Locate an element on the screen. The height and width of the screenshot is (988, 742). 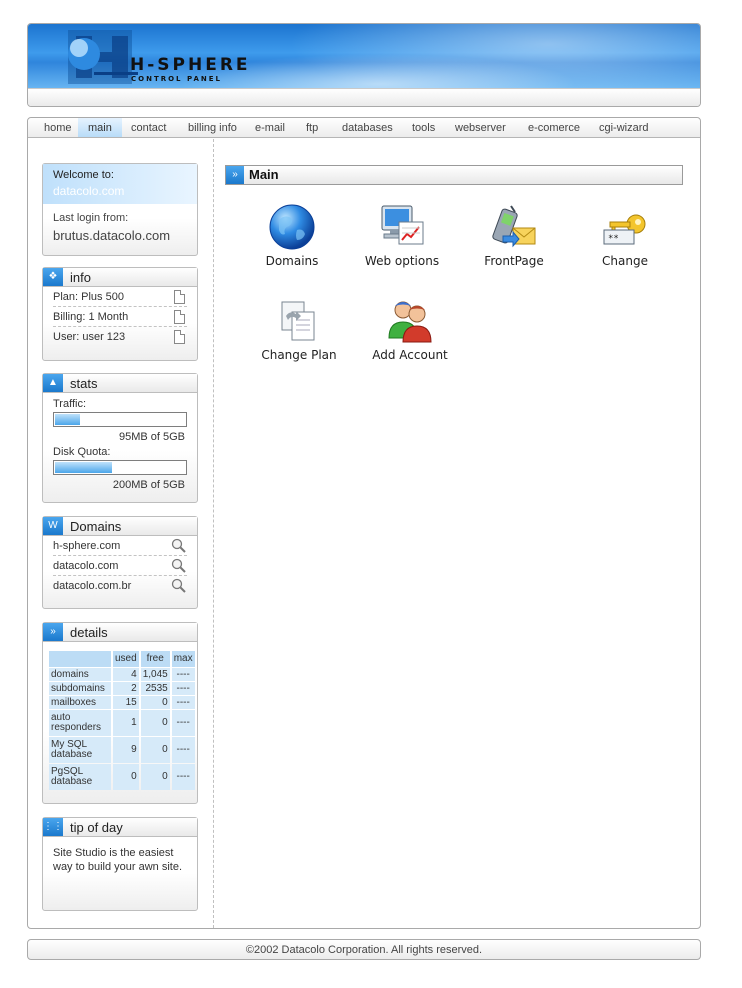
details-cell-name: My SQL database is located at coordinates (80, 750).